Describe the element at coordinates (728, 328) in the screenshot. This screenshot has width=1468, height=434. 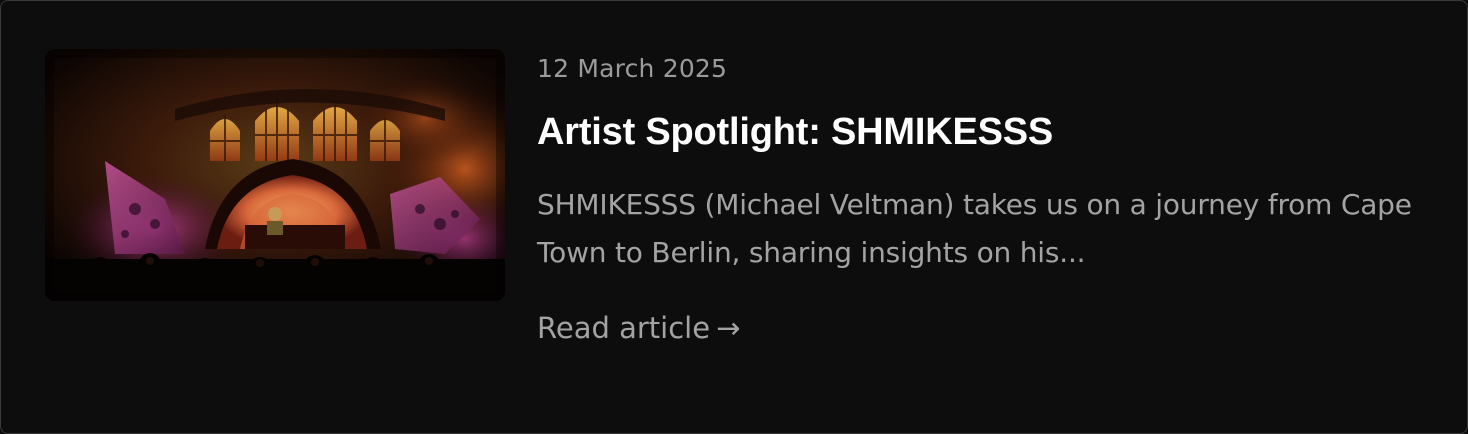
I see `arrow-right-icon: →` at that location.